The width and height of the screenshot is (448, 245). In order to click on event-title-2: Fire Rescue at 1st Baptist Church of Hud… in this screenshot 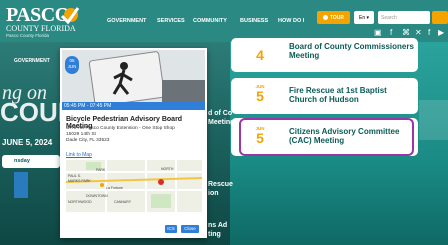, I will do `click(351, 95)`.